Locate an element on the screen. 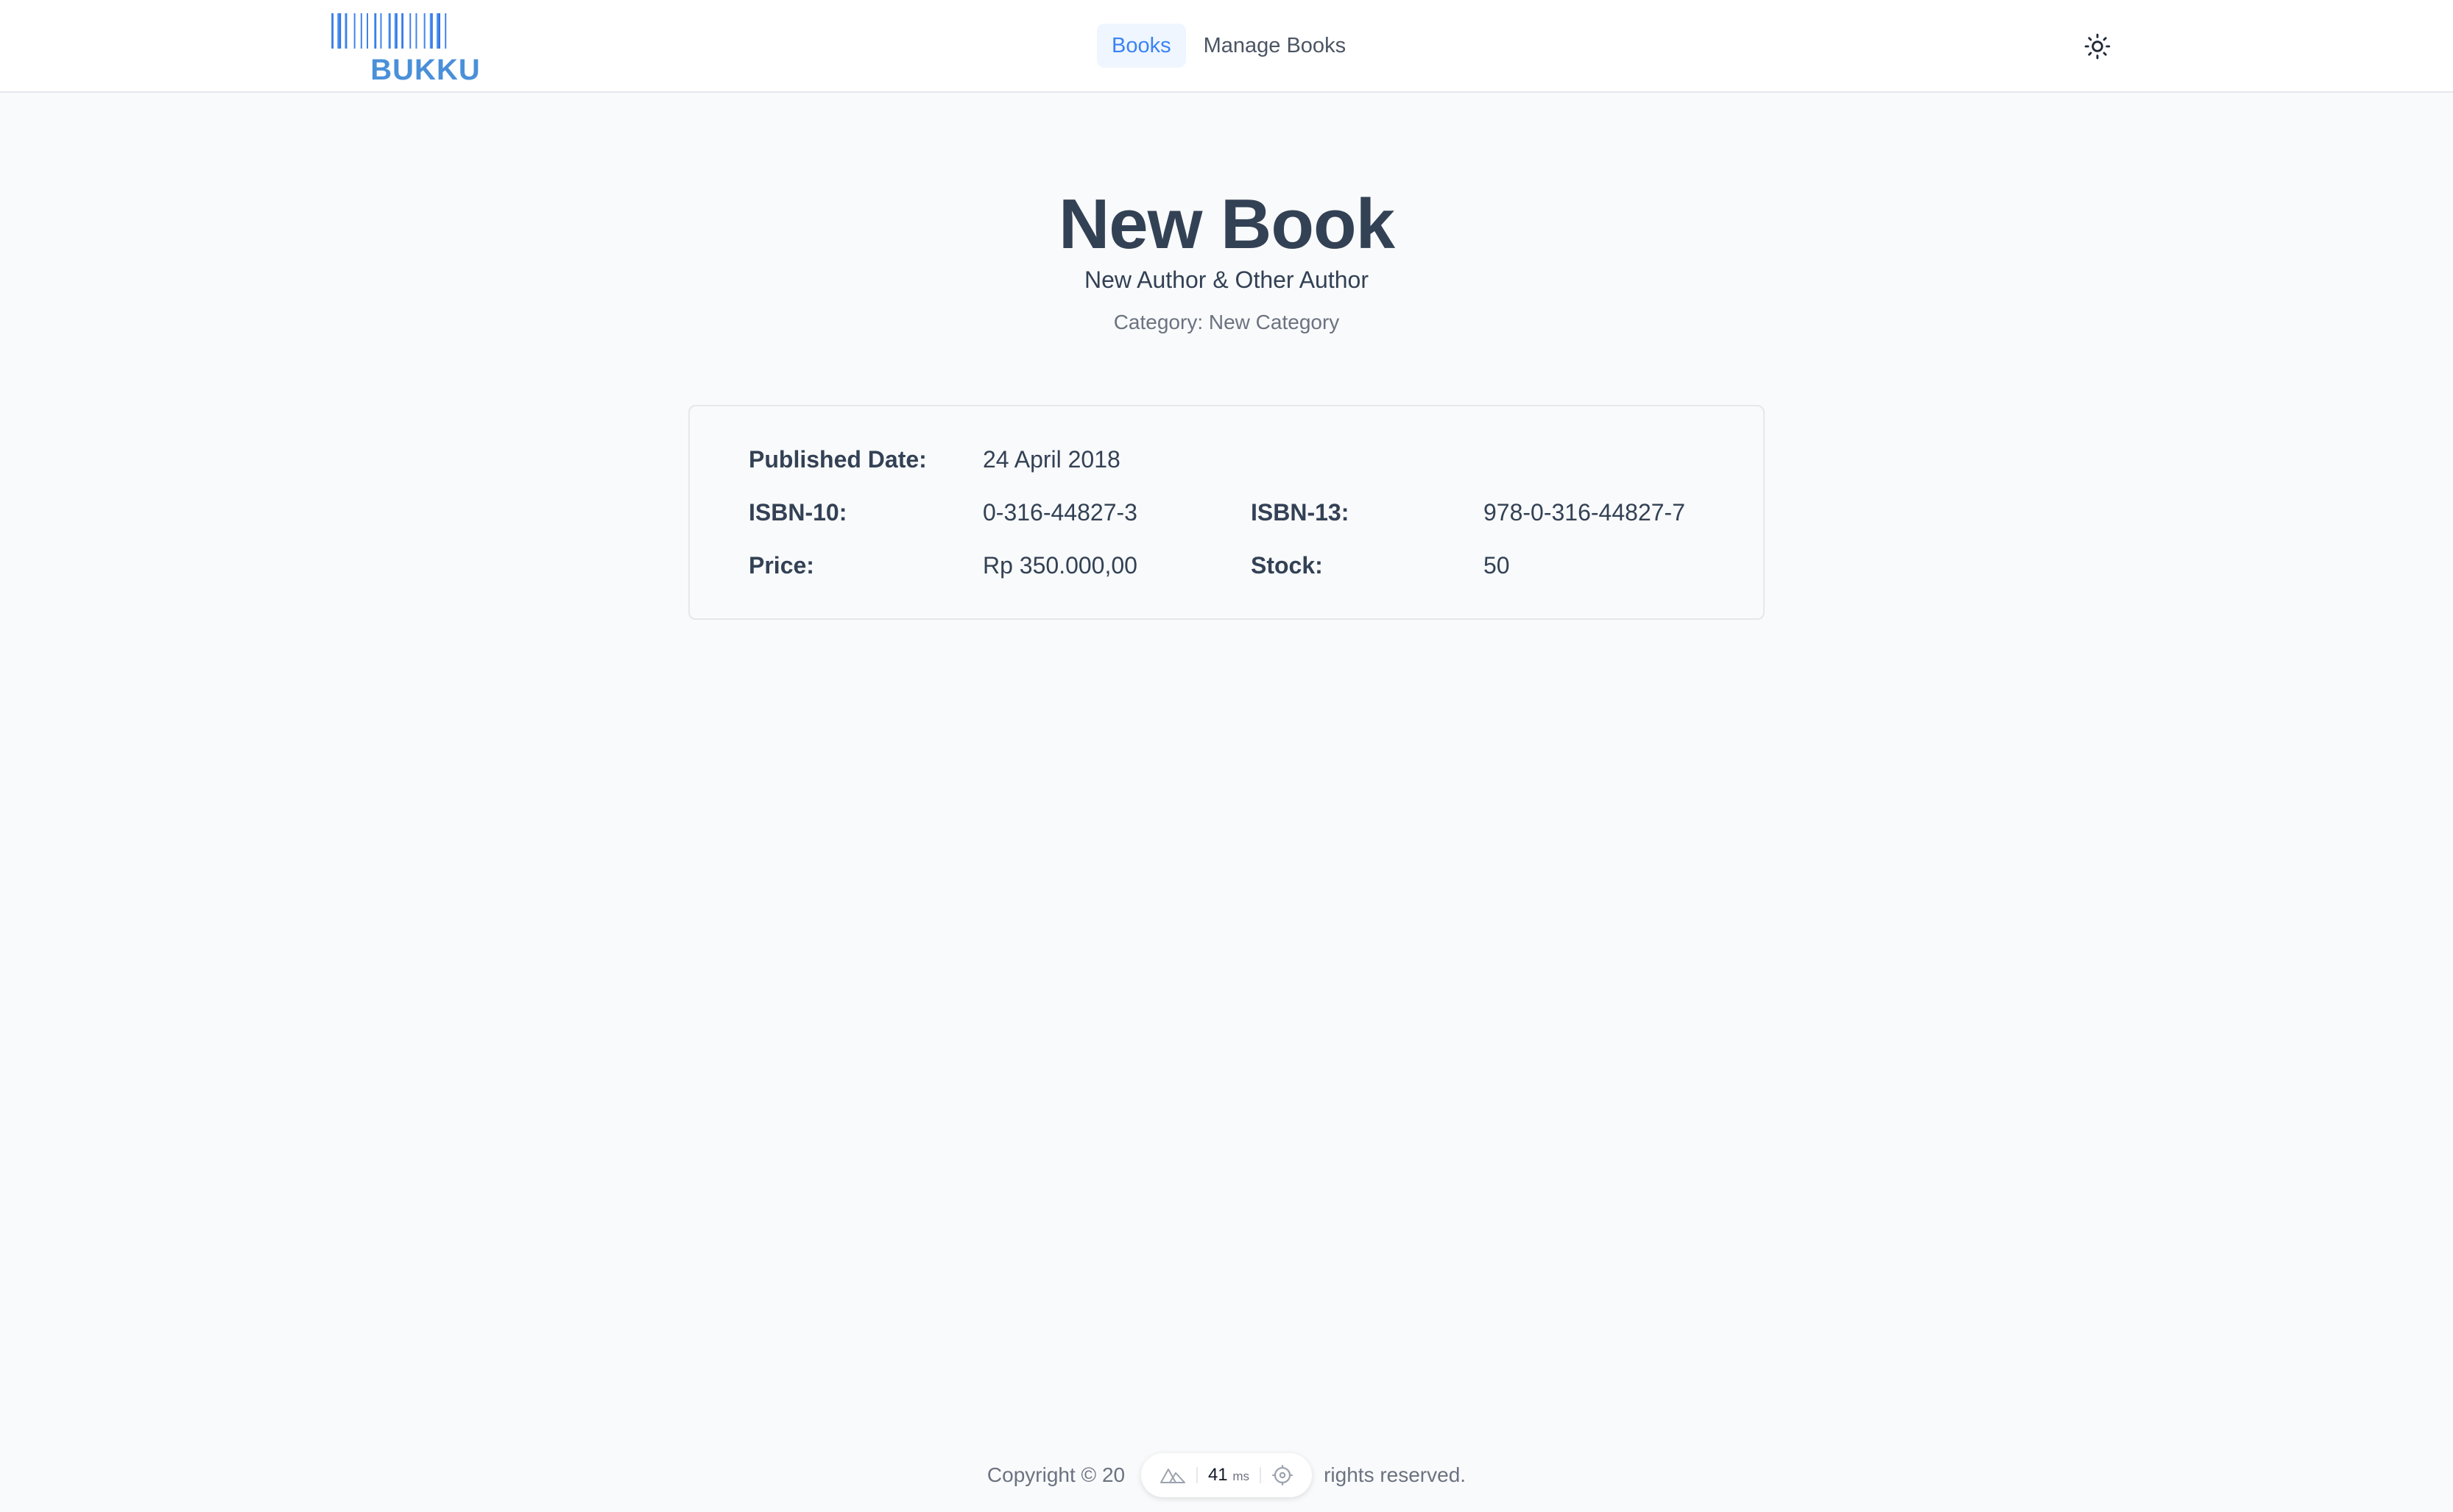 The height and width of the screenshot is (1512, 2453). book-title: New Book is located at coordinates (1226, 224).